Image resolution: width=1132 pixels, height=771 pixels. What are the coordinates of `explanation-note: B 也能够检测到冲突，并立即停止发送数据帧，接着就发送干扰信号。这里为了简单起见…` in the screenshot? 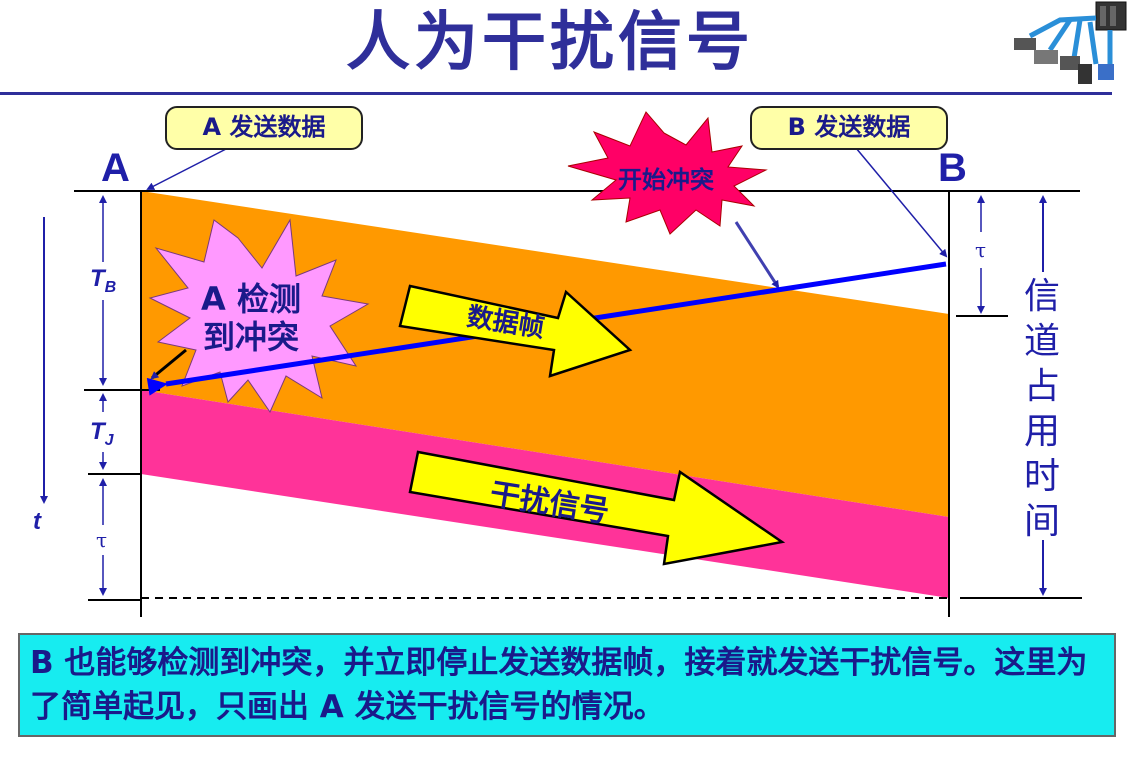 It's located at (567, 685).